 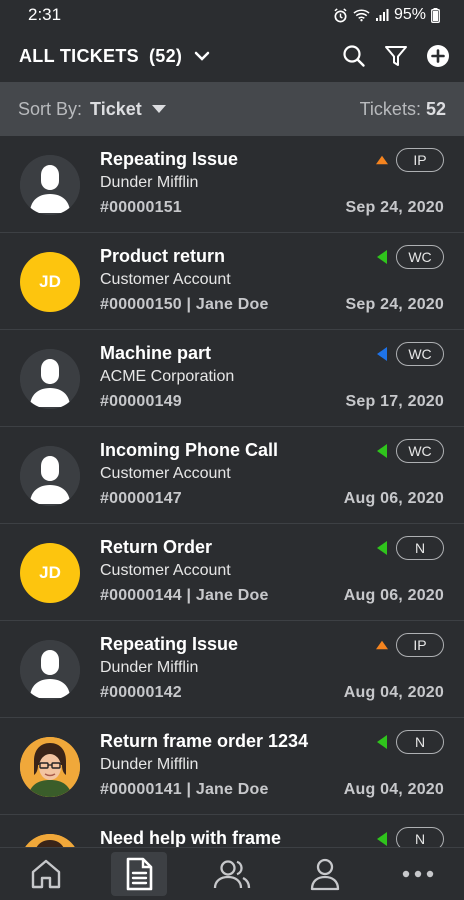 I want to click on add-ticket-icon, so click(x=438, y=56).